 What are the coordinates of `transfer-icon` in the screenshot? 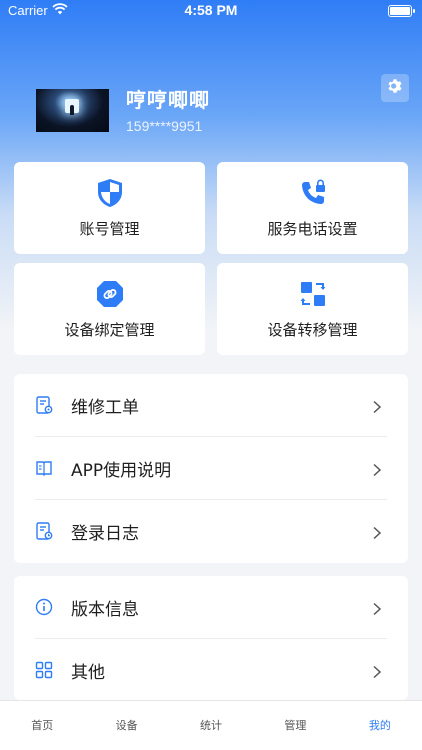 It's located at (313, 294).